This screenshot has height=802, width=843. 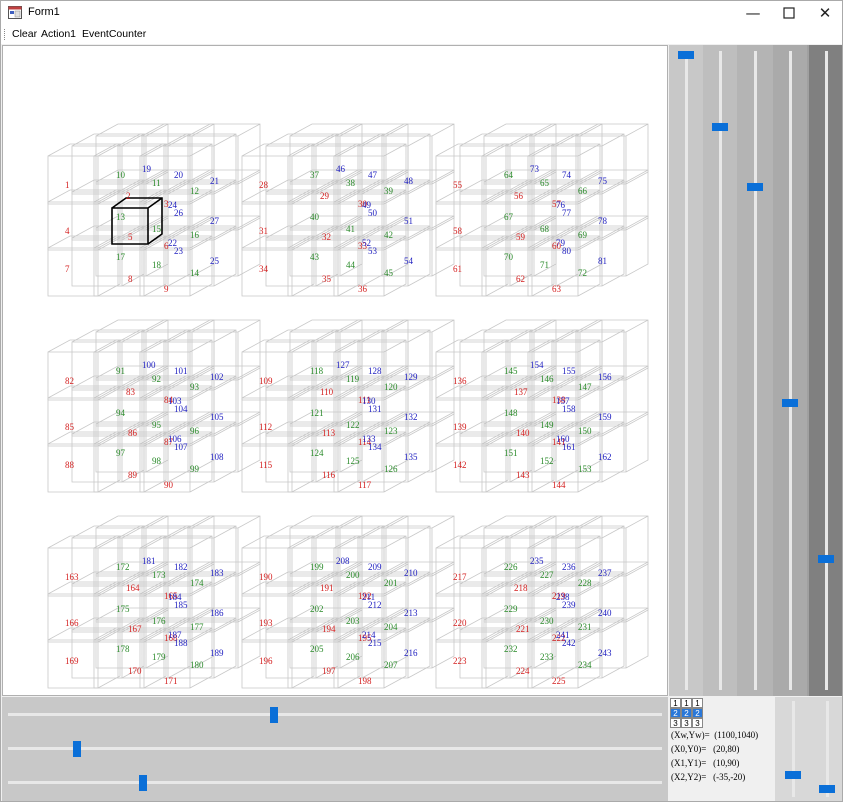 I want to click on cube-label-red: 56, so click(x=519, y=196).